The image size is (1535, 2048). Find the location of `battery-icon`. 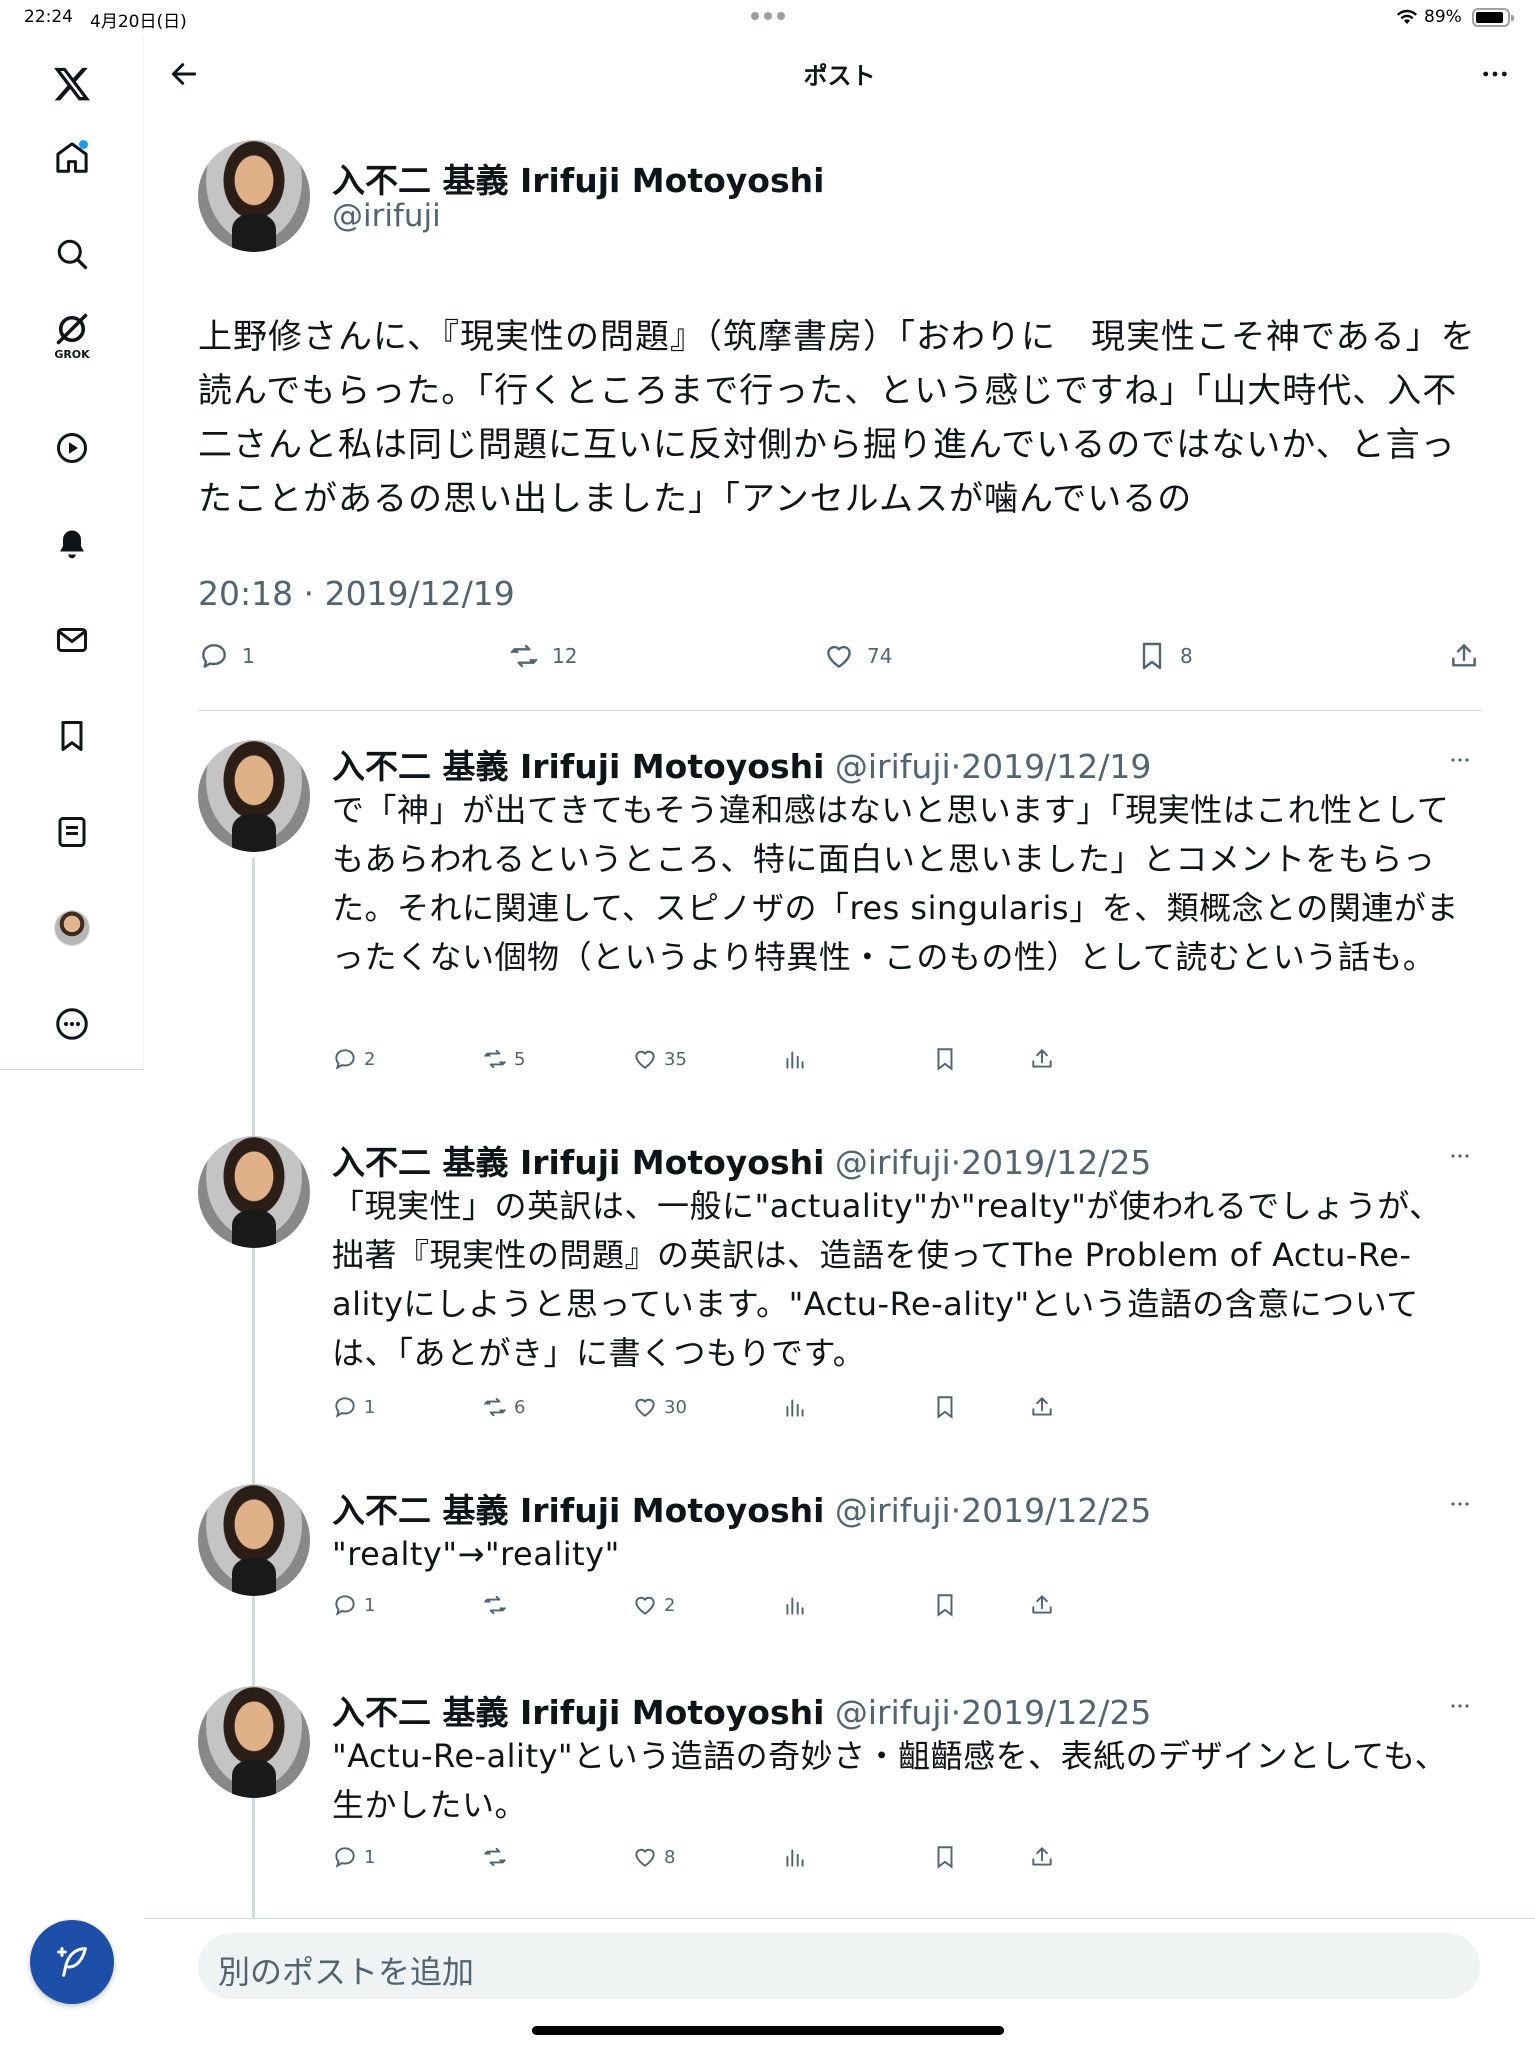

battery-icon is located at coordinates (1493, 17).